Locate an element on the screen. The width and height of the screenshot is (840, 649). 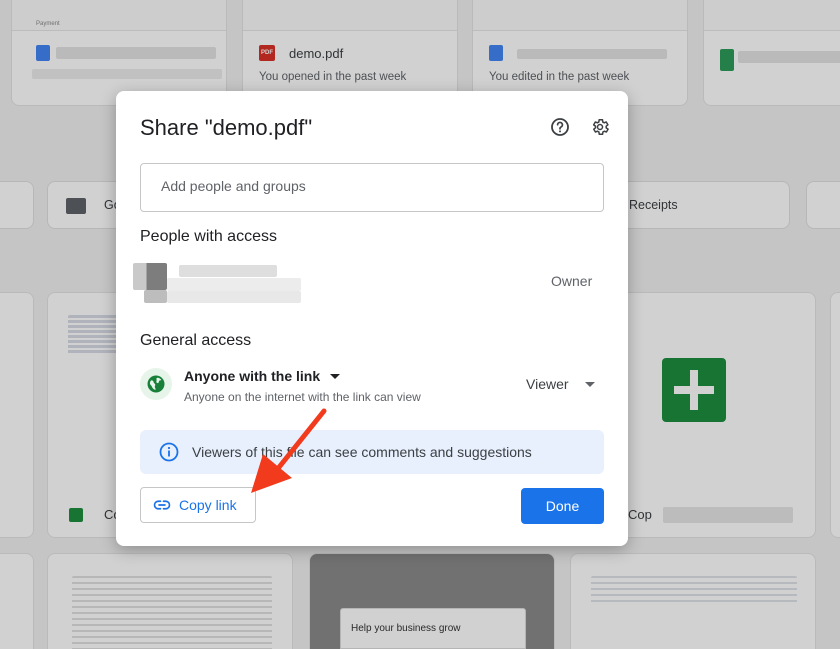
link-access-dropdown: Anyone with the link is located at coordinates (262, 376).